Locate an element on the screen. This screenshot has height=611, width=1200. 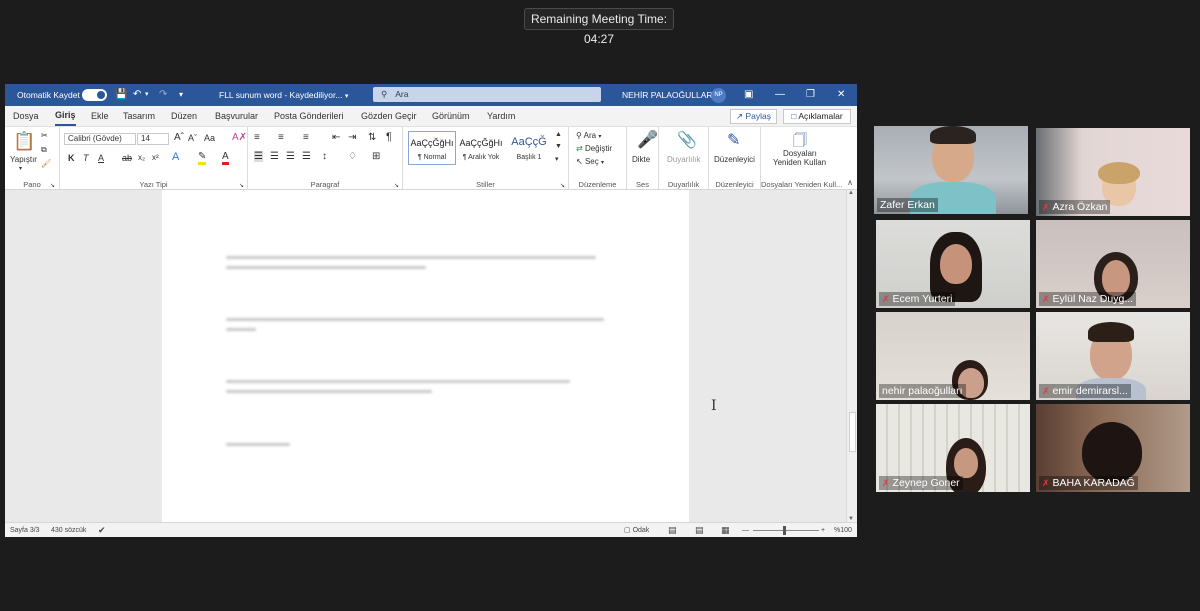
participant-tile: ✗ Zeynep Goner is located at coordinates (953, 448).